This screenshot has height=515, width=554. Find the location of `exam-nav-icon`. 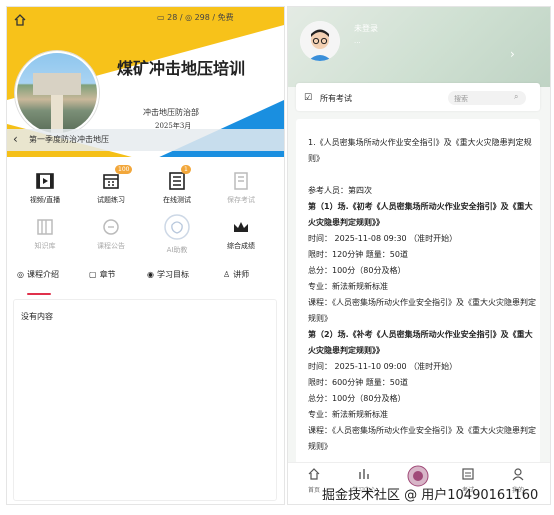

exam-nav-icon is located at coordinates (468, 474).